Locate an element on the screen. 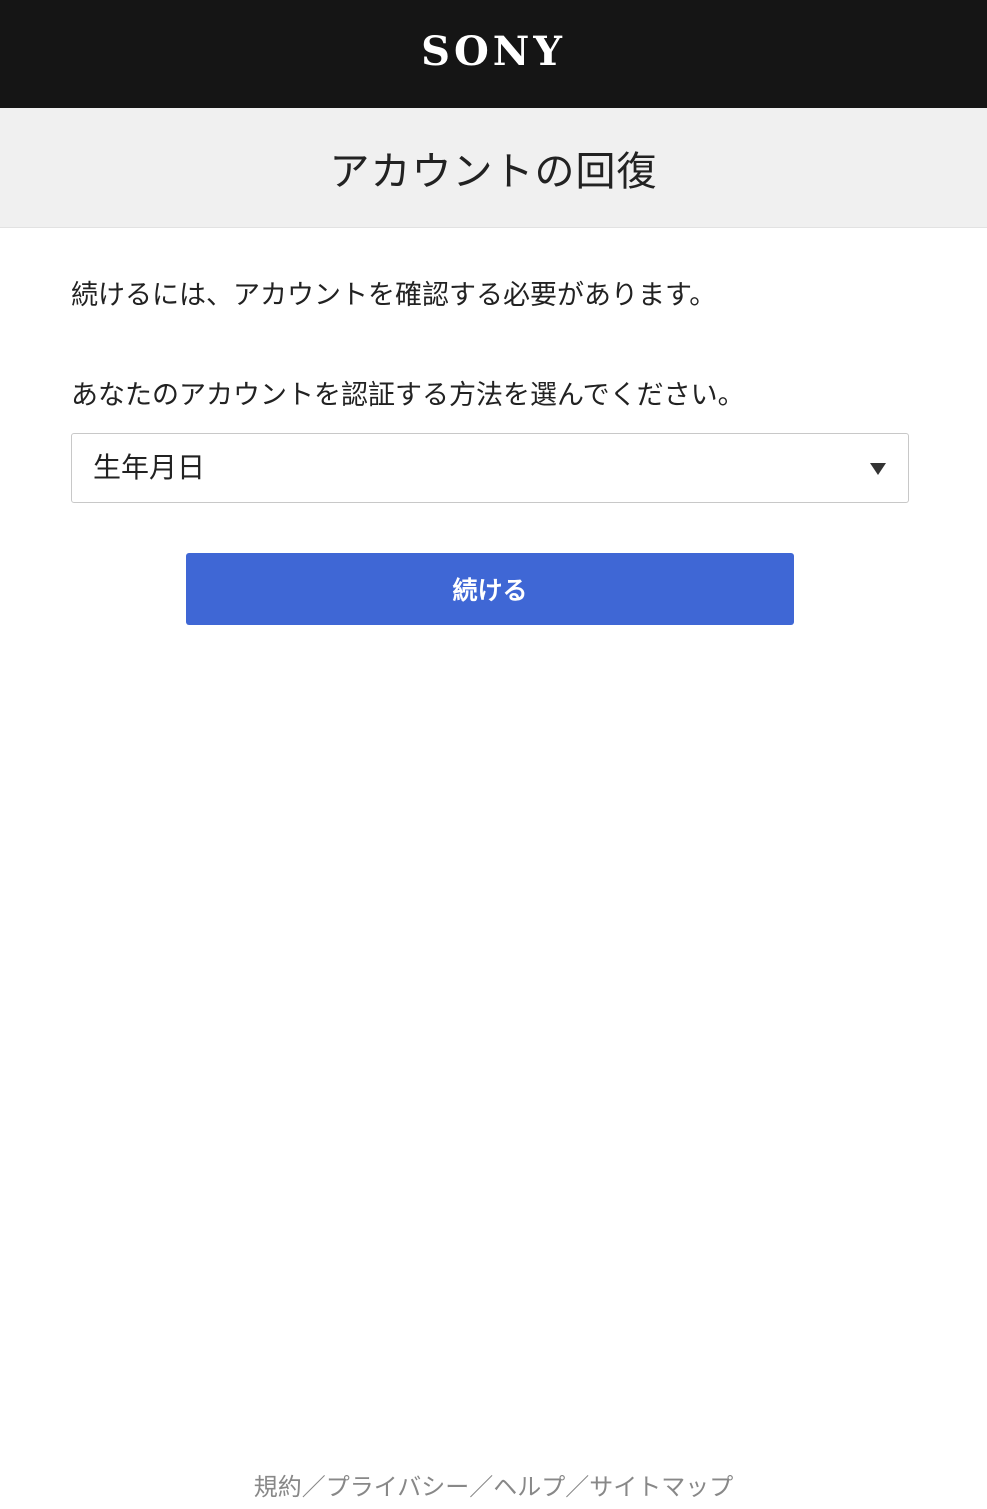 The width and height of the screenshot is (987, 1509). continue-button: 続ける is located at coordinates (490, 589).